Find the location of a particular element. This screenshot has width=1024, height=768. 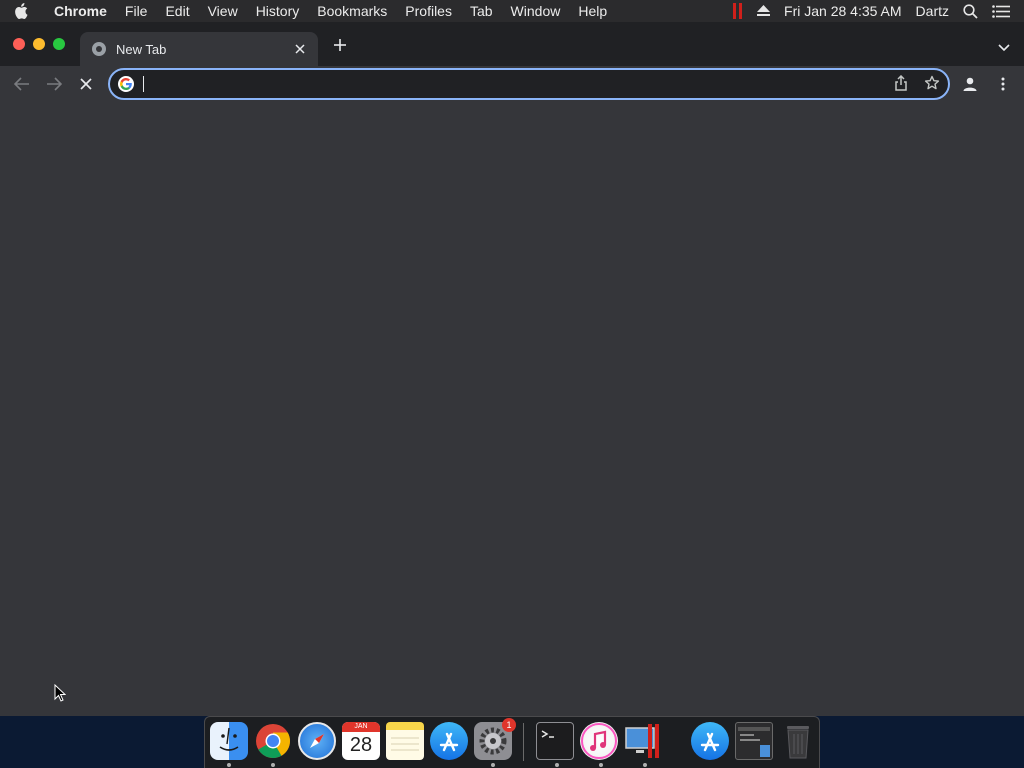

stop-loading-icon is located at coordinates (86, 84).